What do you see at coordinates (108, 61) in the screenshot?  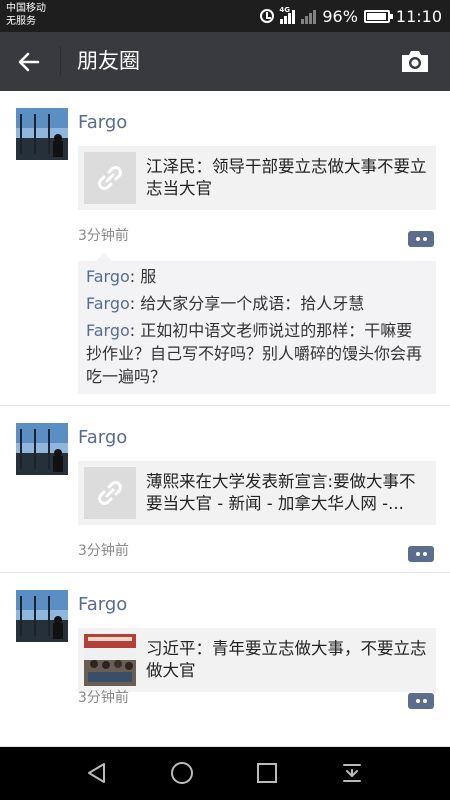 I see `page-title: 朋友圈` at bounding box center [108, 61].